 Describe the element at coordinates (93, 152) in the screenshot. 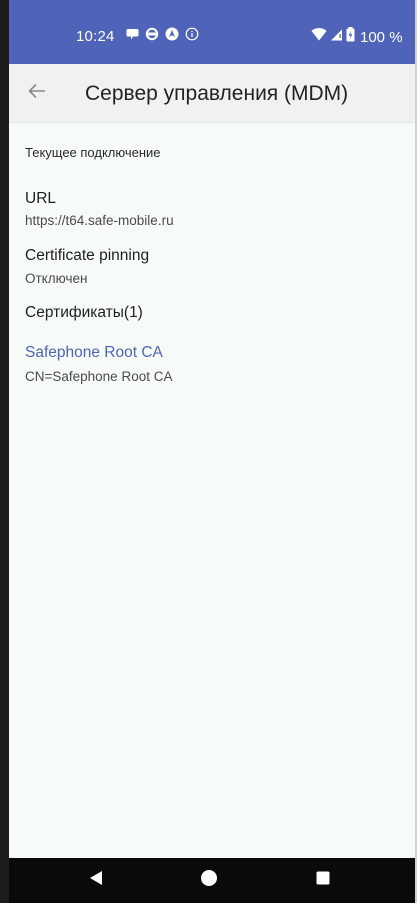

I see `section-header-current-connection: Текущее подключение` at that location.